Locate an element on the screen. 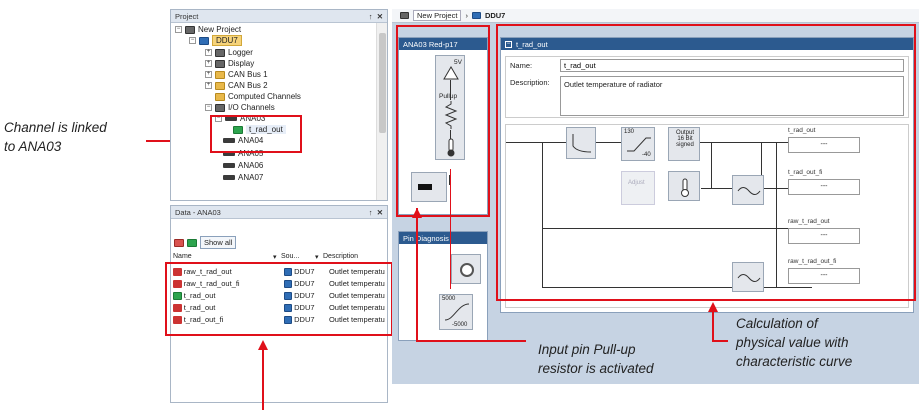 The height and width of the screenshot is (417, 919). highlight-pin-card is located at coordinates (443, 121).